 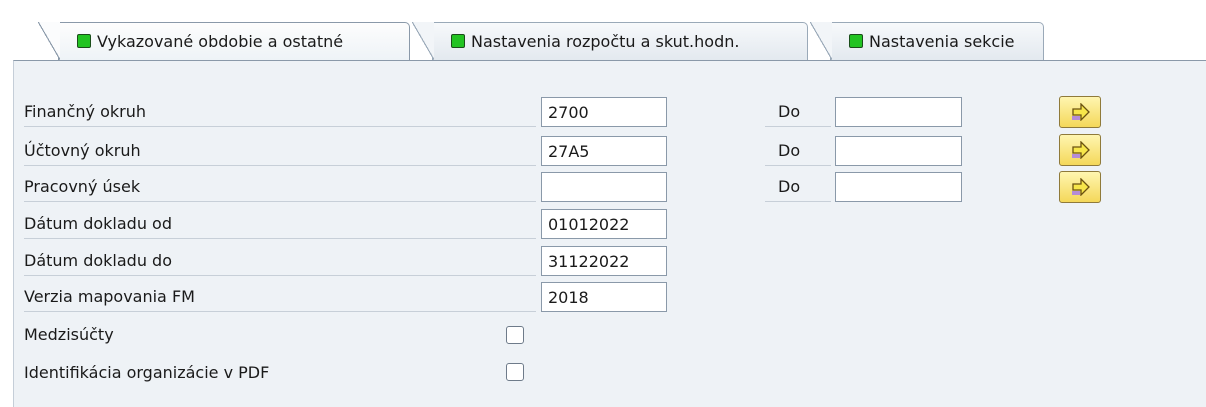 What do you see at coordinates (280, 151) in the screenshot?
I see `uctovny-okruh-label: Účtovný okruh` at bounding box center [280, 151].